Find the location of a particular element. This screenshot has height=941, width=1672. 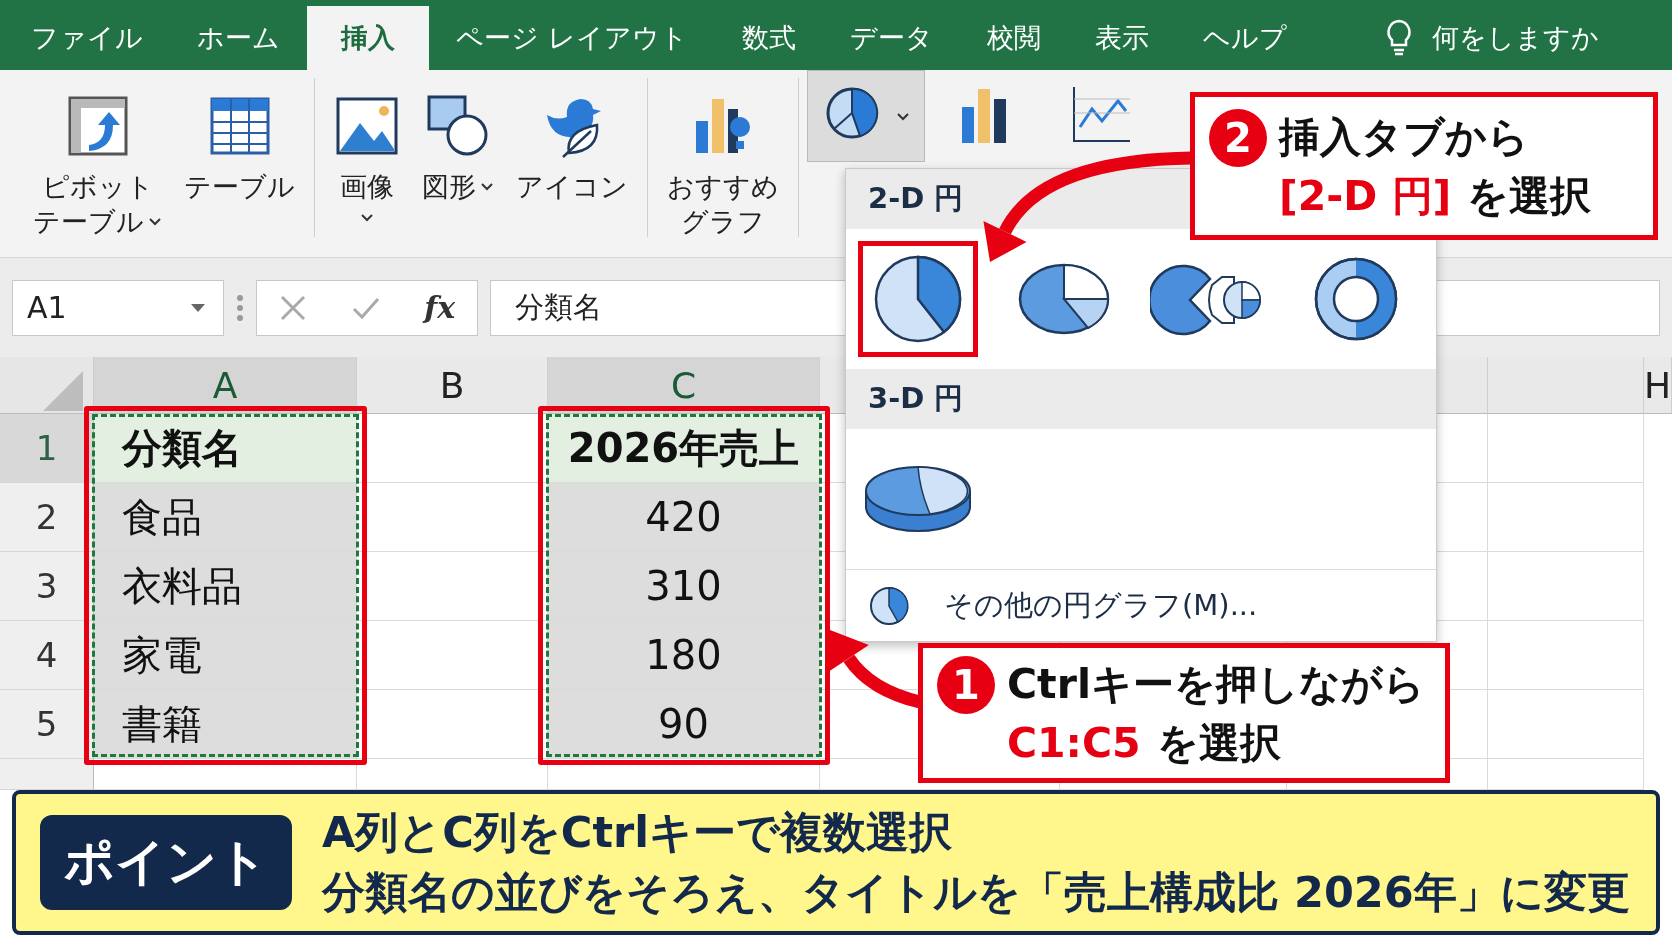

ribbon-tab: ファイル is located at coordinates (87, 38).